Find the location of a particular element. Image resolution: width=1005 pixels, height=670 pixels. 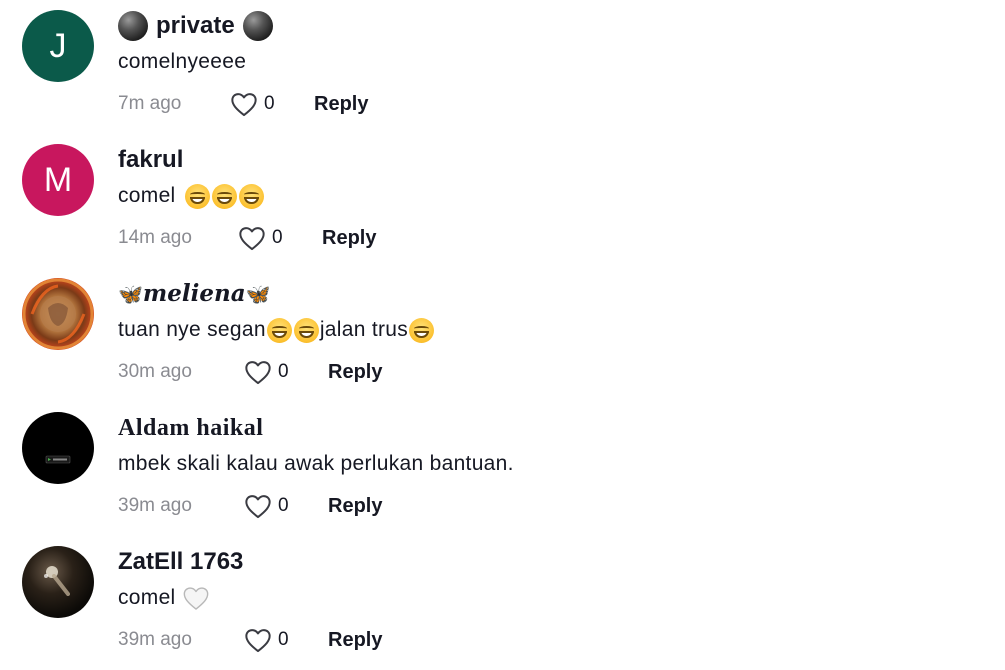

comment-timestamp: 14m ago is located at coordinates (155, 237).